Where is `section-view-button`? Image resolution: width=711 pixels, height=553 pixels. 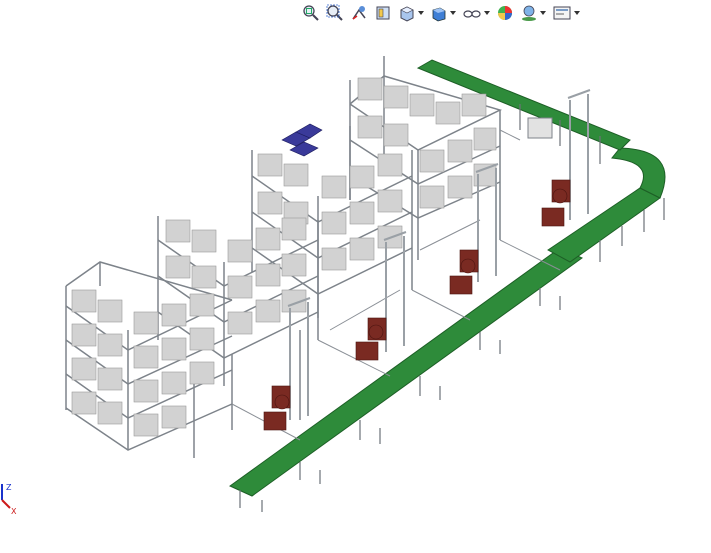
section-view-button is located at coordinates (383, 13).